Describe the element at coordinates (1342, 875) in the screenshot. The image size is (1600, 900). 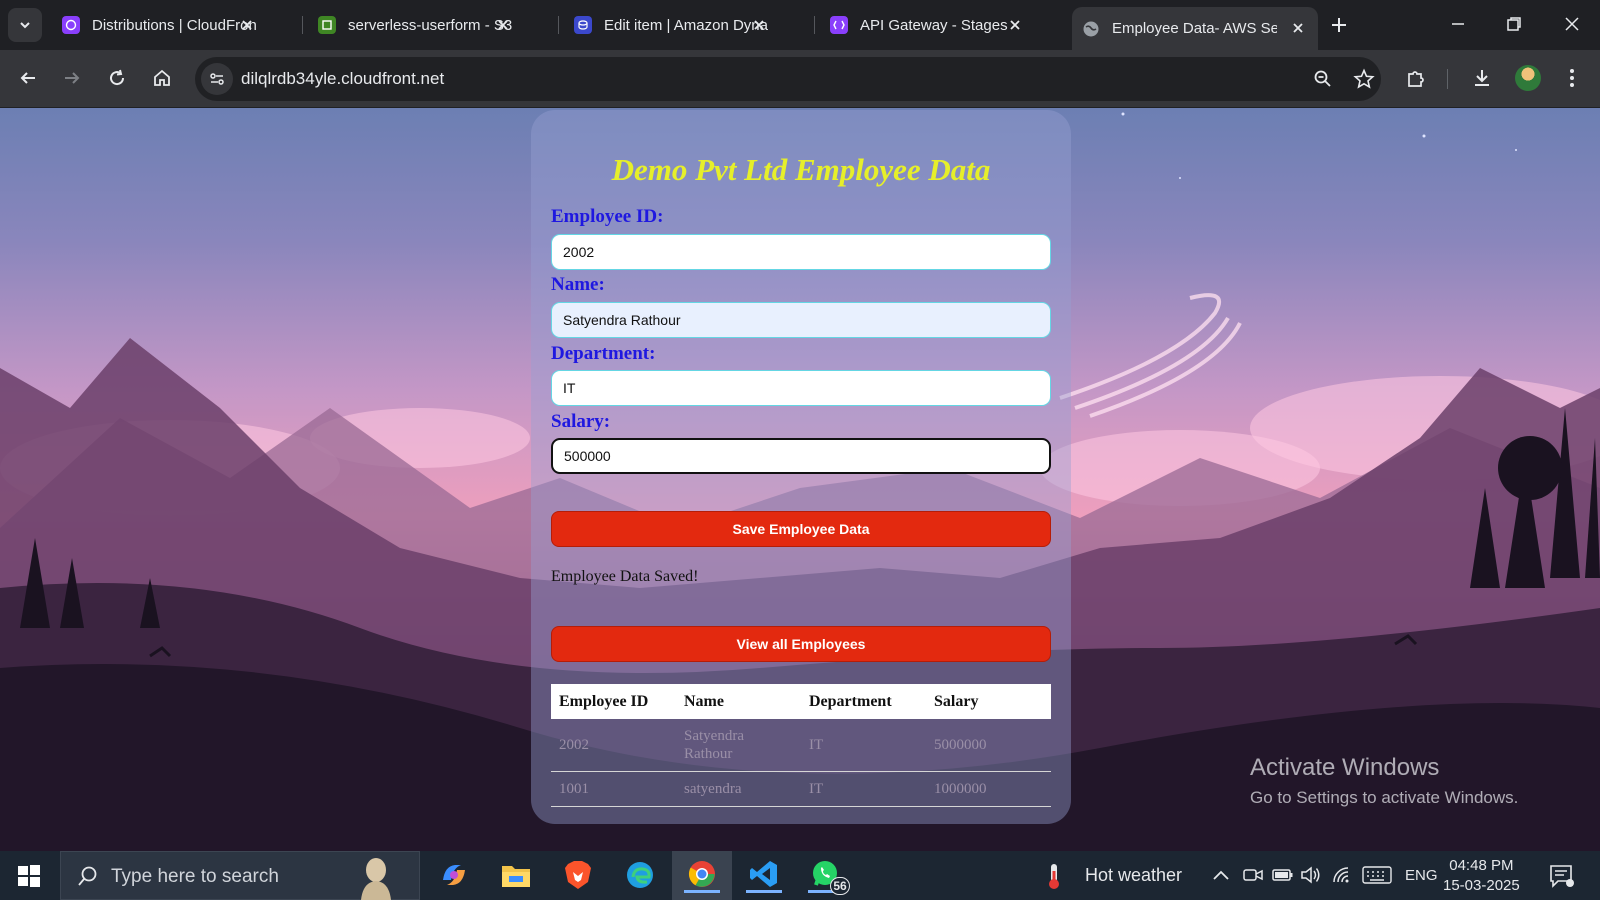
I see `wifi-icon` at that location.